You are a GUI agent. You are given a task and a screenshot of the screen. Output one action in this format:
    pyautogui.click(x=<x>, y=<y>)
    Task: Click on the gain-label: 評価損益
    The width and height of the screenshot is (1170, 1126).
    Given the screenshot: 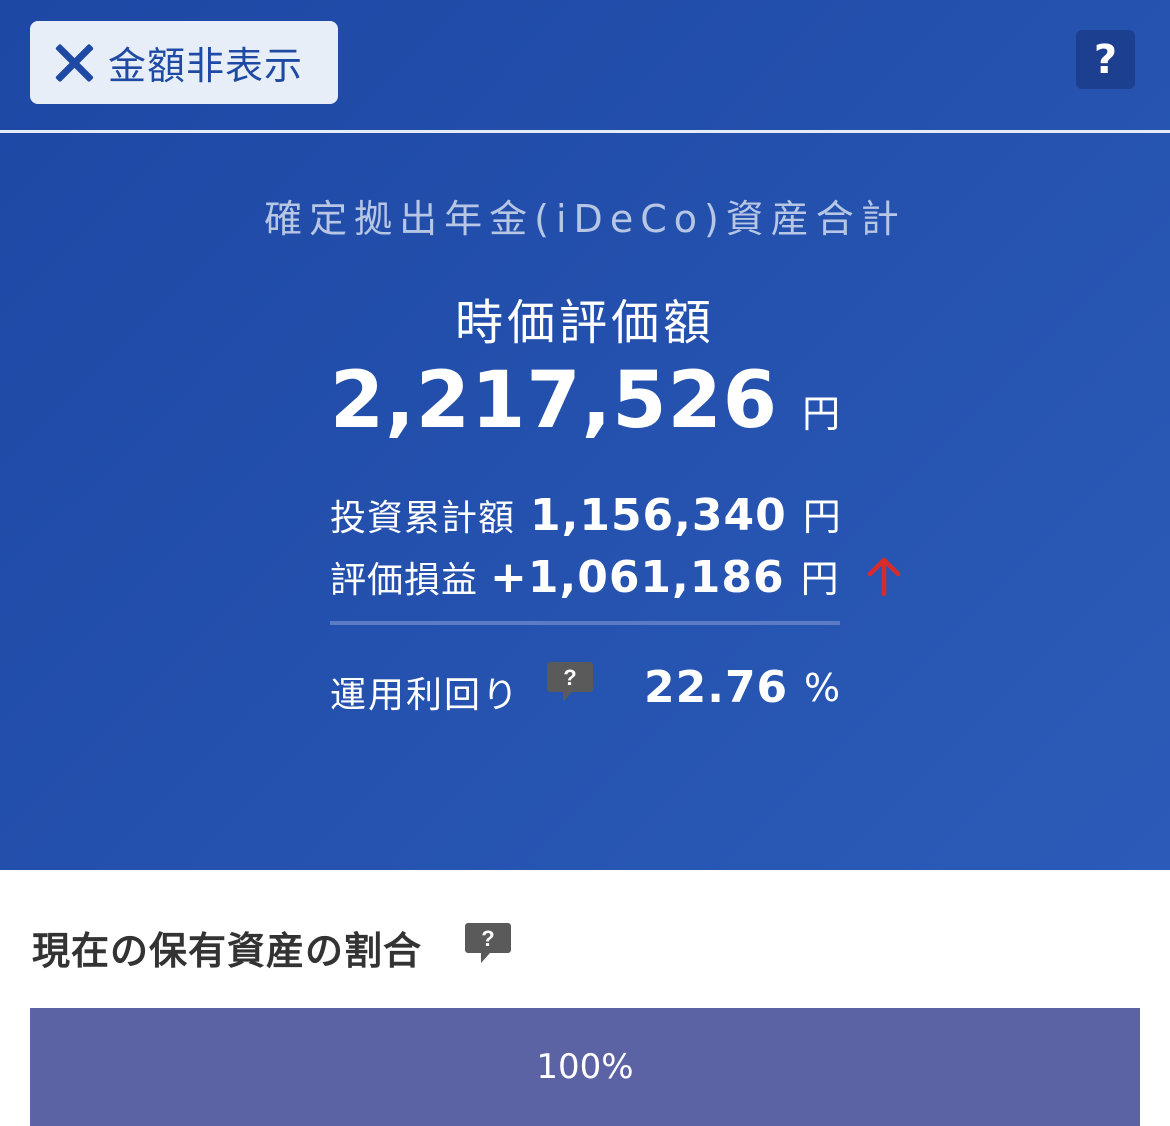 What is the action you would take?
    pyautogui.click(x=404, y=580)
    